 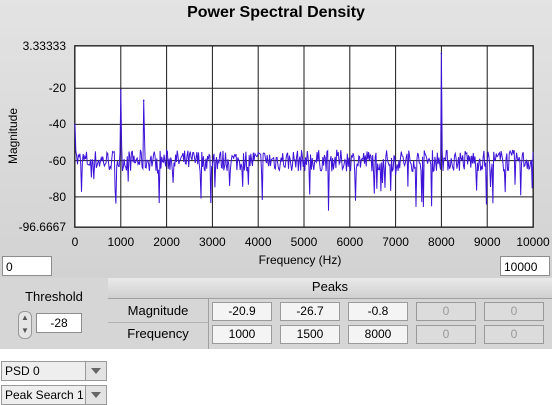 I want to click on frequency-cell: 8000, so click(x=378, y=334).